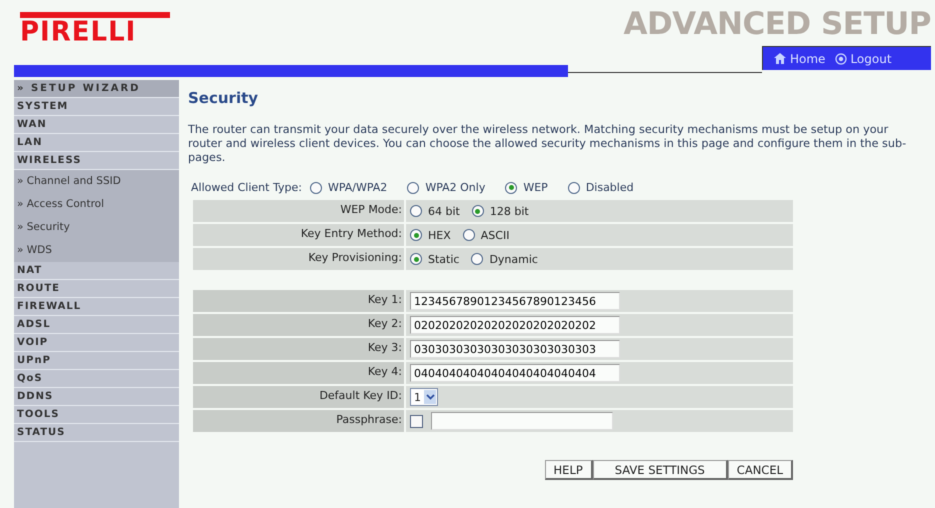 Image resolution: width=935 pixels, height=508 pixels. I want to click on sidebar-item: TOOLS, so click(96, 415).